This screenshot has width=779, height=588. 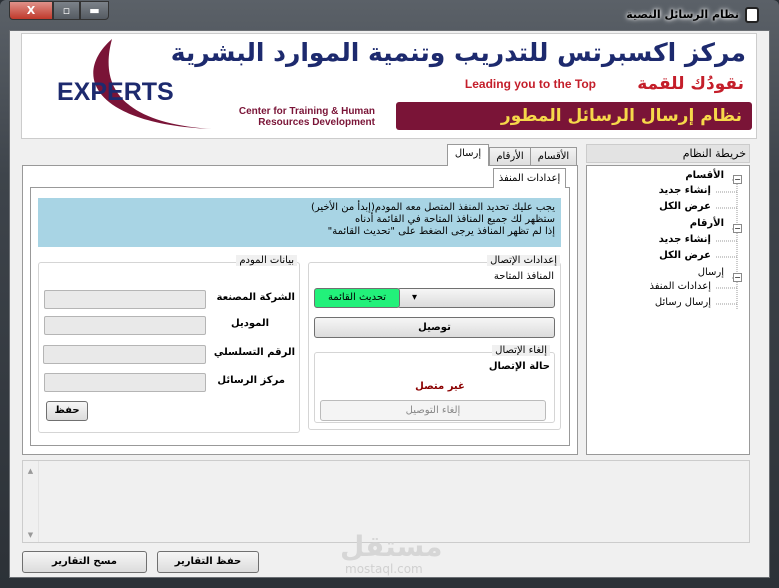 I want to click on watermark-en: mostaql.com, so click(x=384, y=569).